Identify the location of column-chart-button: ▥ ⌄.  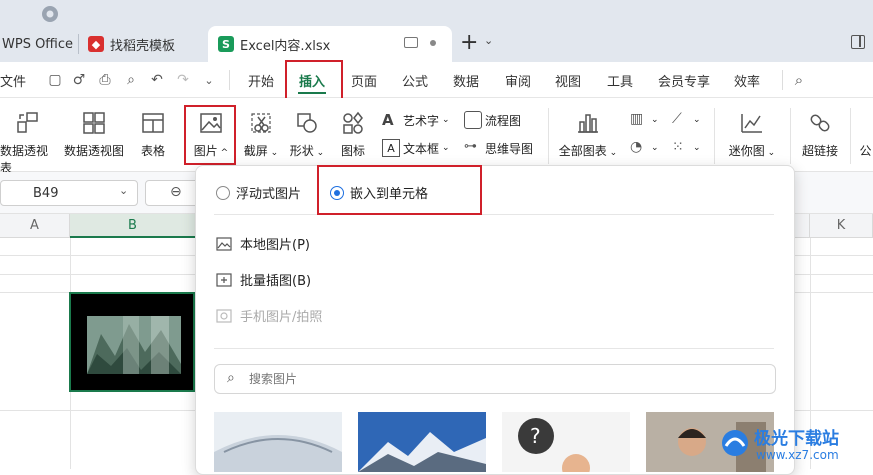
(644, 120).